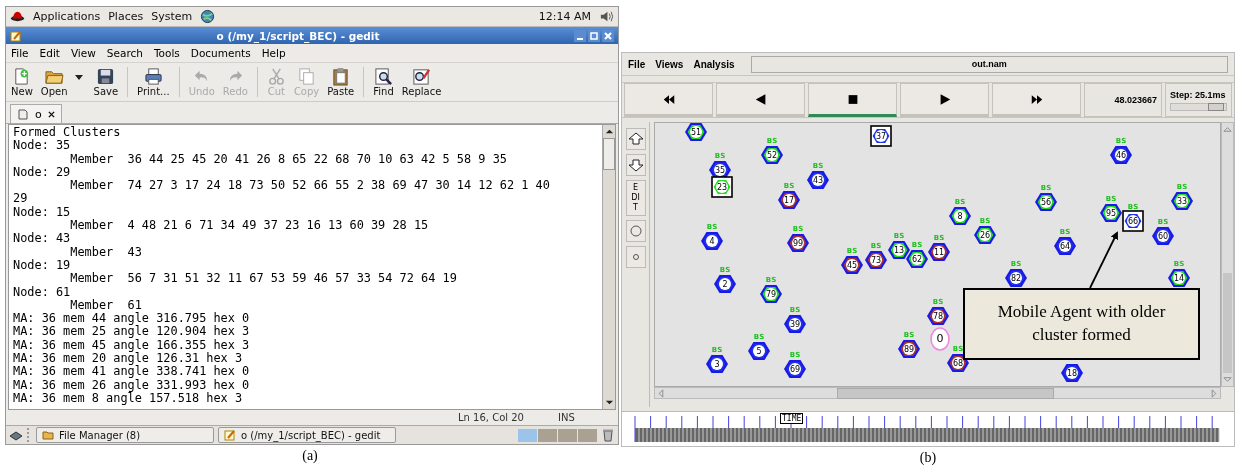 The height and width of the screenshot is (466, 1236). I want to click on time-marker: TIME, so click(792, 418).